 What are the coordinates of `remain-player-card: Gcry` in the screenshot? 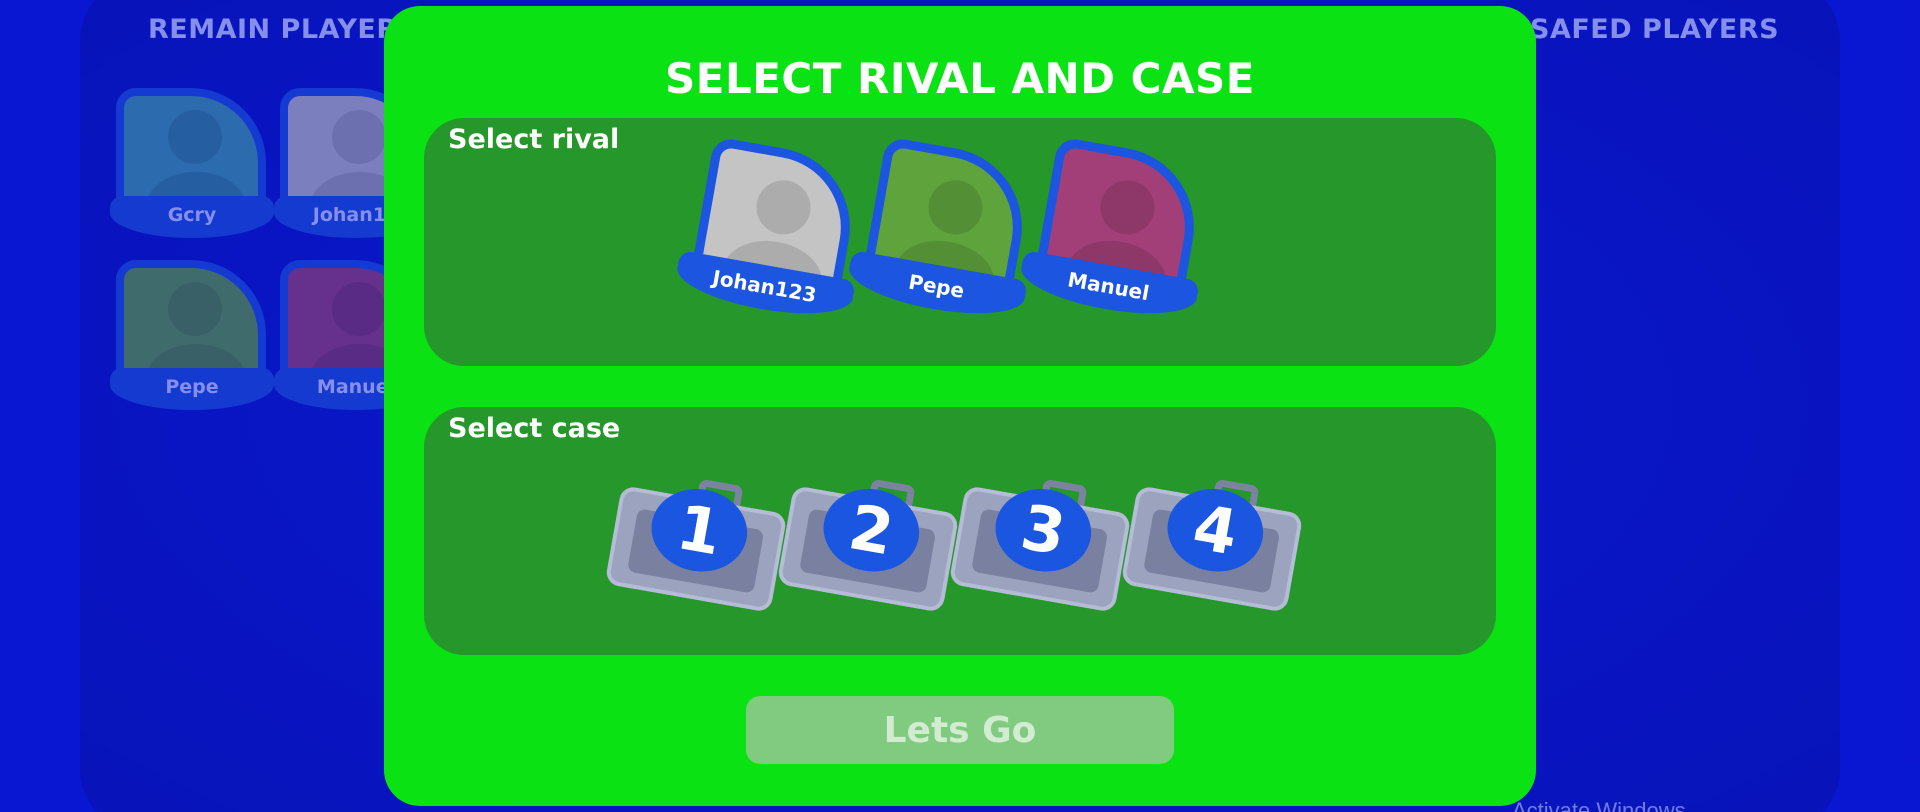 It's located at (192, 163).